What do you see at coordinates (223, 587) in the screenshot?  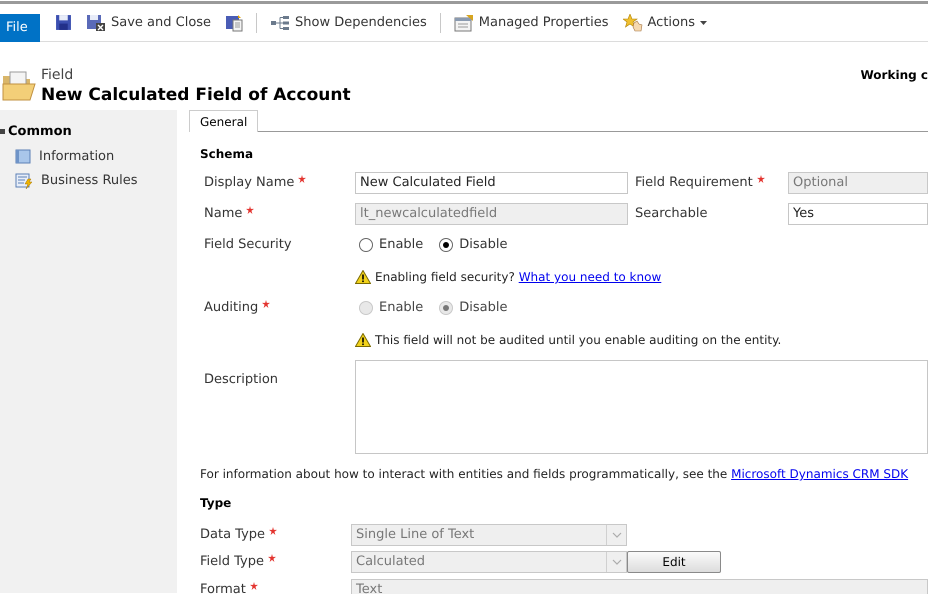 I see `field-label: Format` at bounding box center [223, 587].